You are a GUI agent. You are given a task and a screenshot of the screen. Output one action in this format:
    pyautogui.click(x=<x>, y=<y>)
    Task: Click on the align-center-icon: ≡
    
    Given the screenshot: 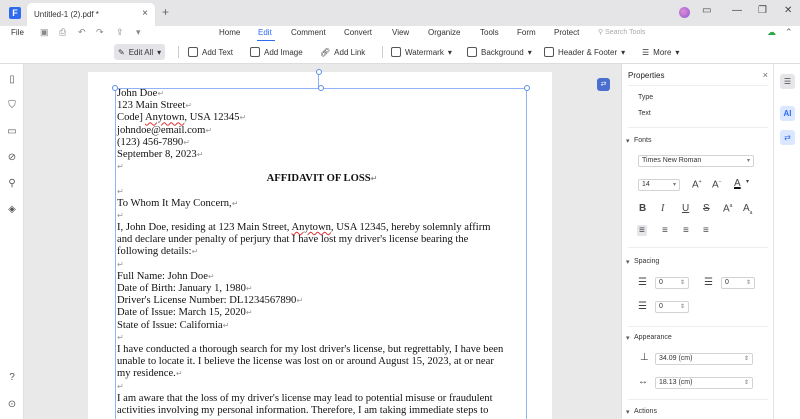 What is the action you would take?
    pyautogui.click(x=665, y=230)
    